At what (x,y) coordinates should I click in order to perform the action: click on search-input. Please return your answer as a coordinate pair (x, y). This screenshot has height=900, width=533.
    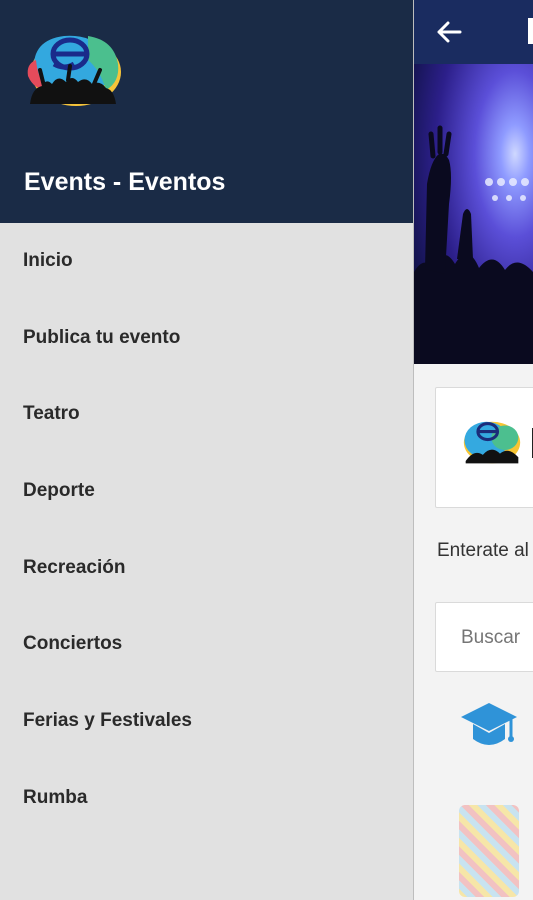
    Looking at the image, I should click on (497, 638).